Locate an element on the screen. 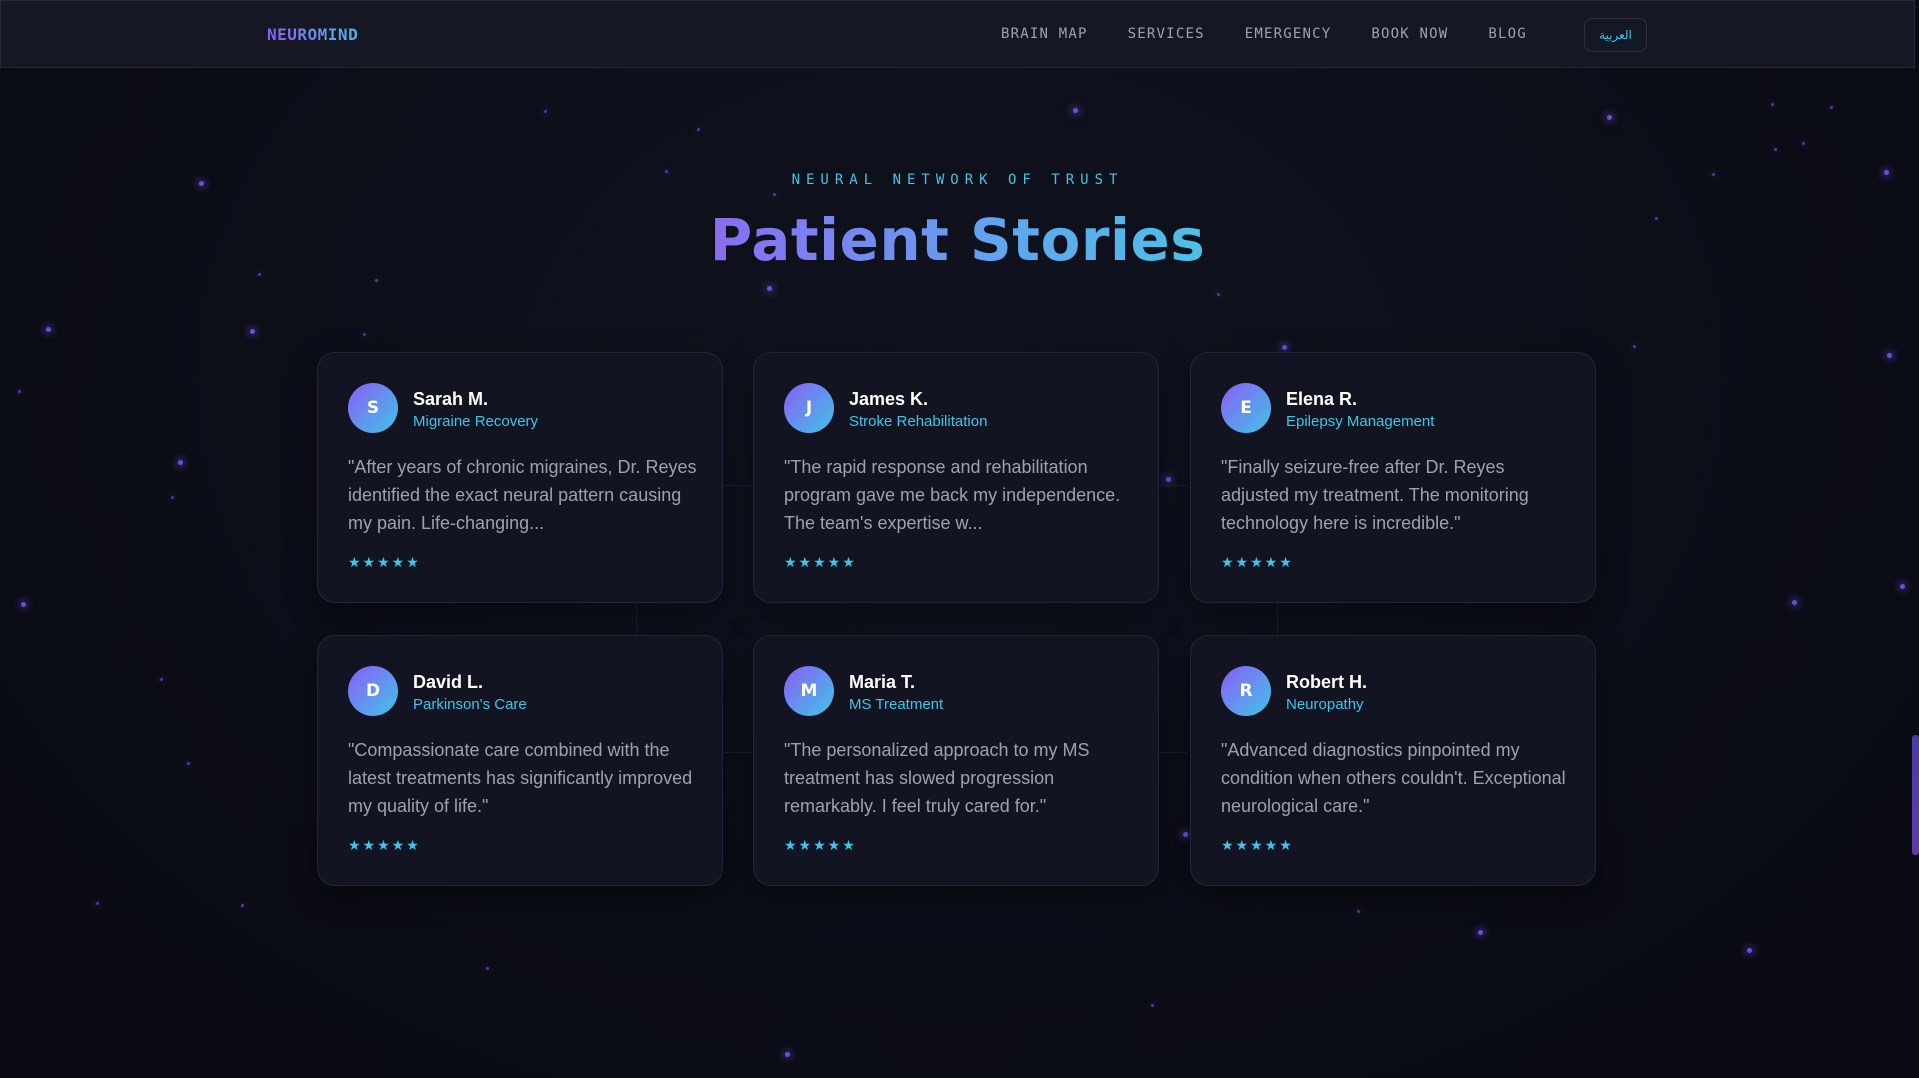 This screenshot has width=1919, height=1078. patient-name: Elena R. is located at coordinates (1322, 399).